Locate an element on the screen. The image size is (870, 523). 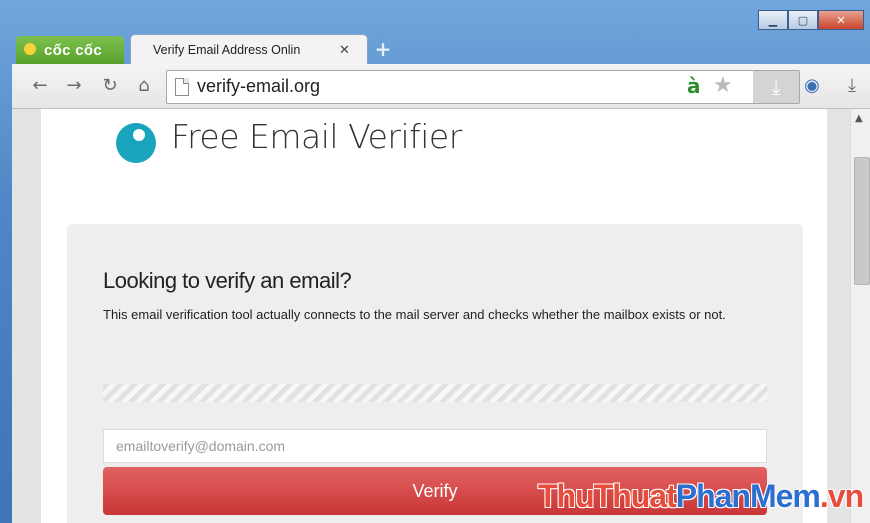
watermark-part-2: PhanMem is located at coordinates (748, 496).